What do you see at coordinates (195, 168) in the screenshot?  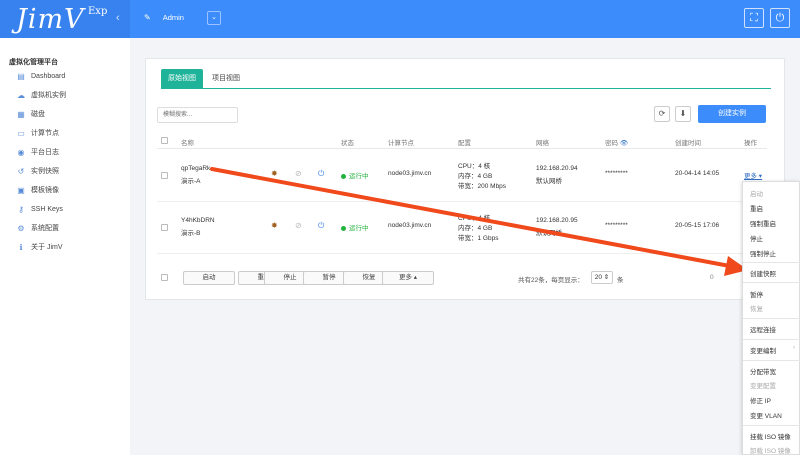 I see `instance-name: qpTegaRk` at bounding box center [195, 168].